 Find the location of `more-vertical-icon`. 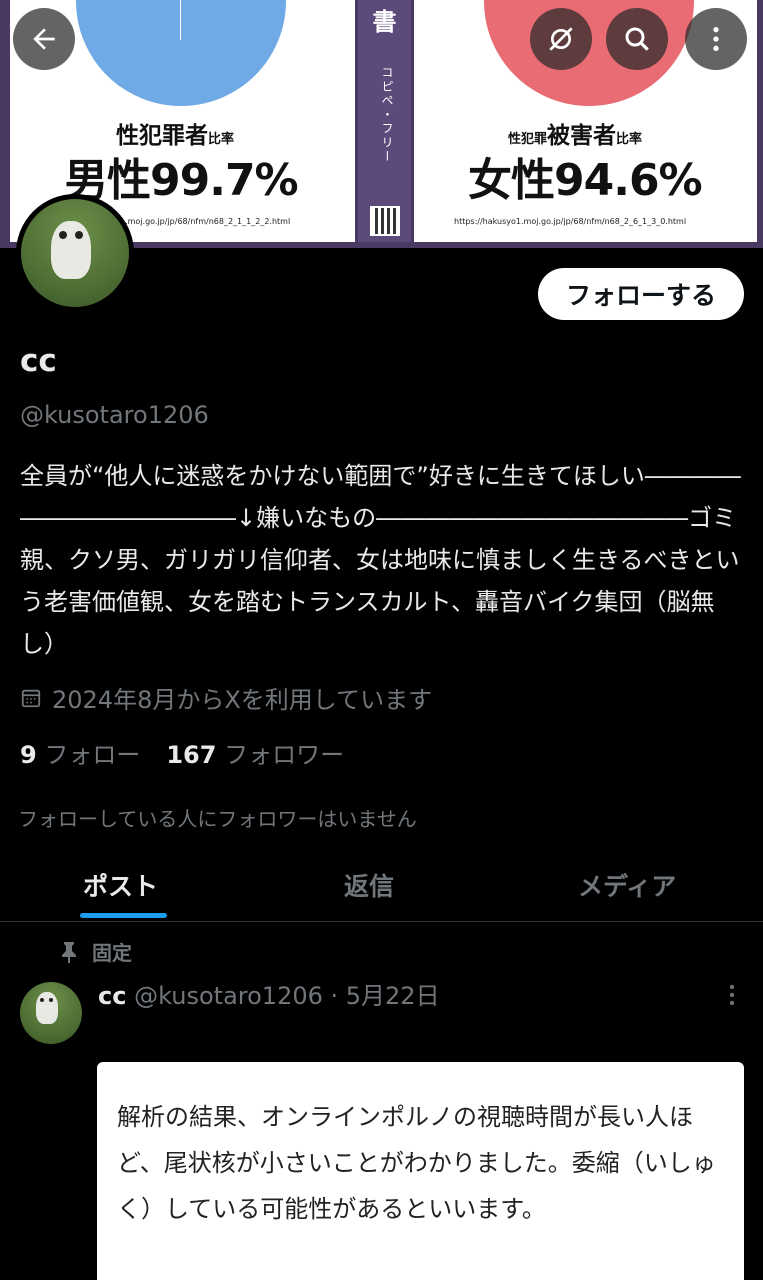

more-vertical-icon is located at coordinates (716, 39).